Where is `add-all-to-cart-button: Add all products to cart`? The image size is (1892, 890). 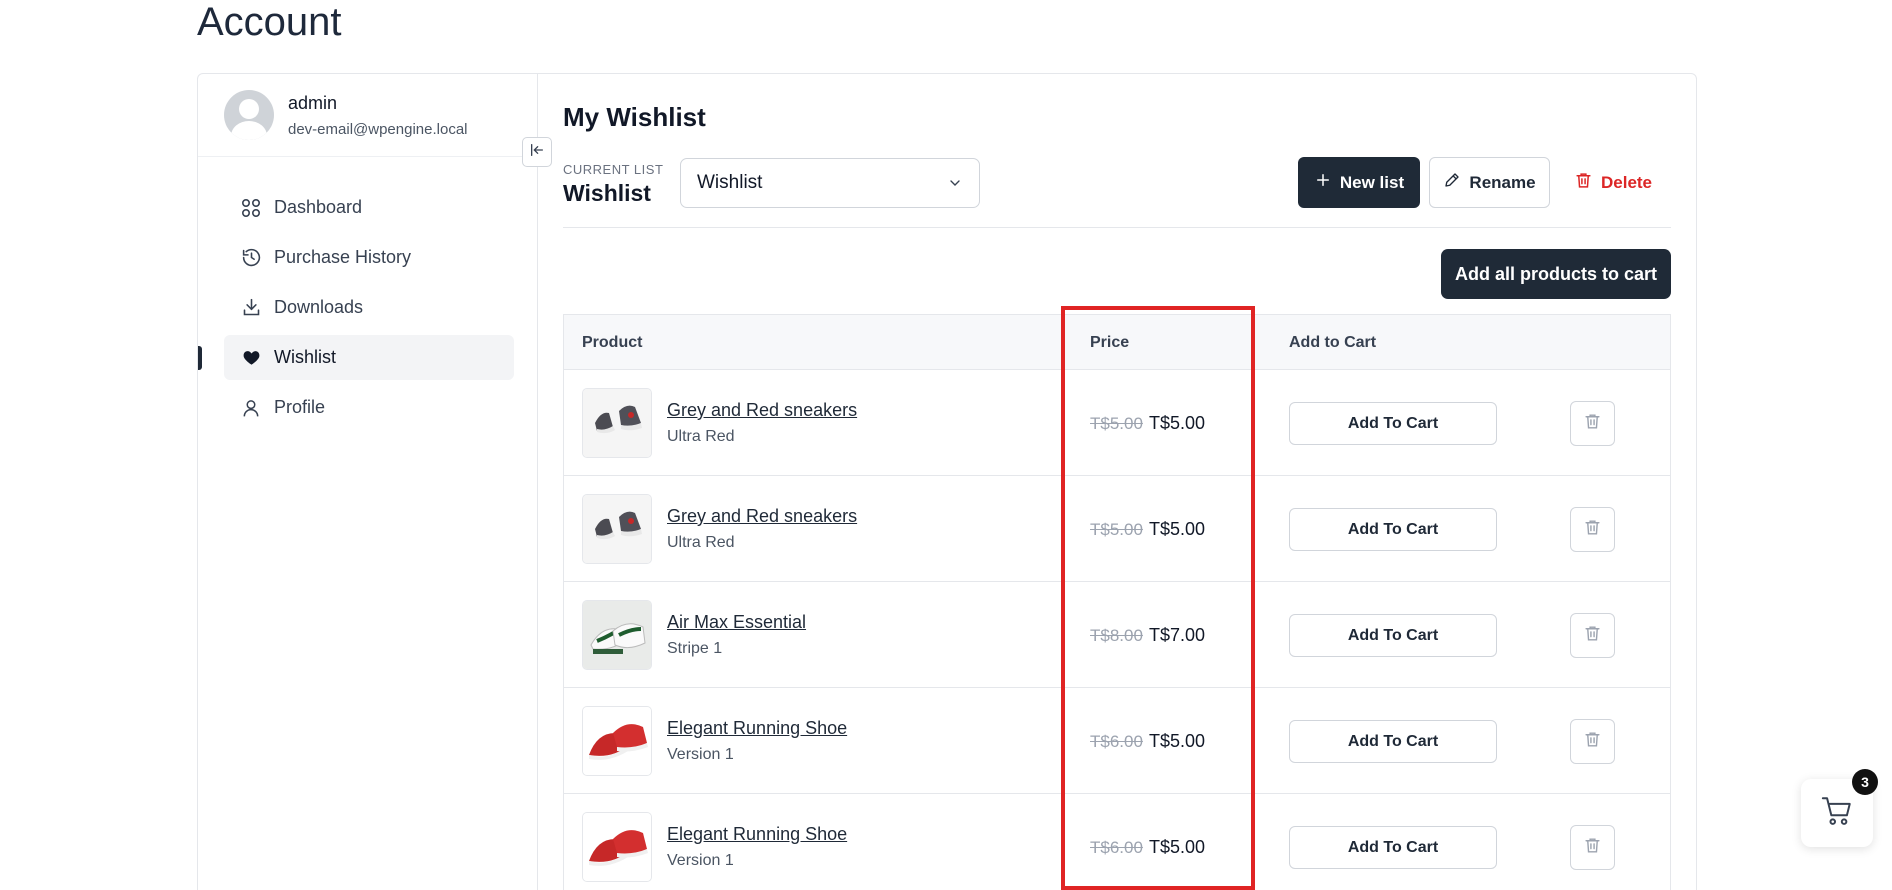 add-all-to-cart-button: Add all products to cart is located at coordinates (1556, 274).